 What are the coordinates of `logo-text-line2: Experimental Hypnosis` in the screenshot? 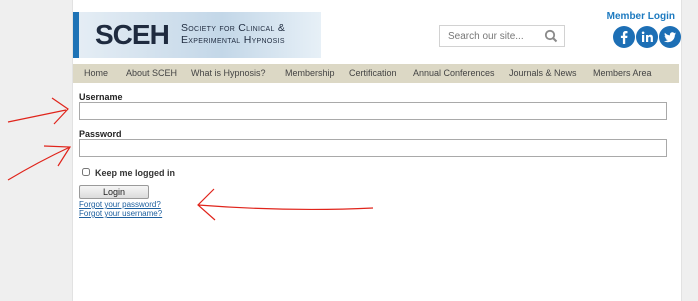 It's located at (233, 40).